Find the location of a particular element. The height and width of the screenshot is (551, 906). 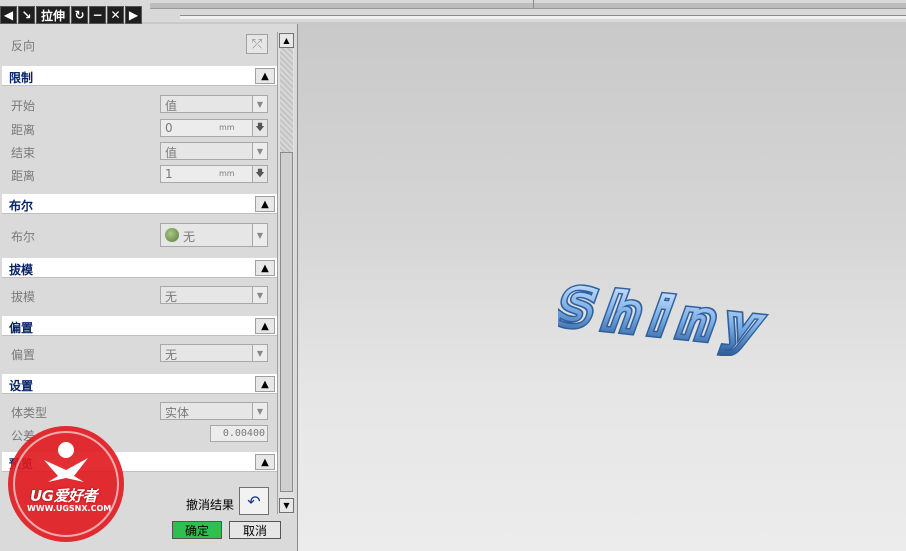

logo-emblem is located at coordinates (66, 484).